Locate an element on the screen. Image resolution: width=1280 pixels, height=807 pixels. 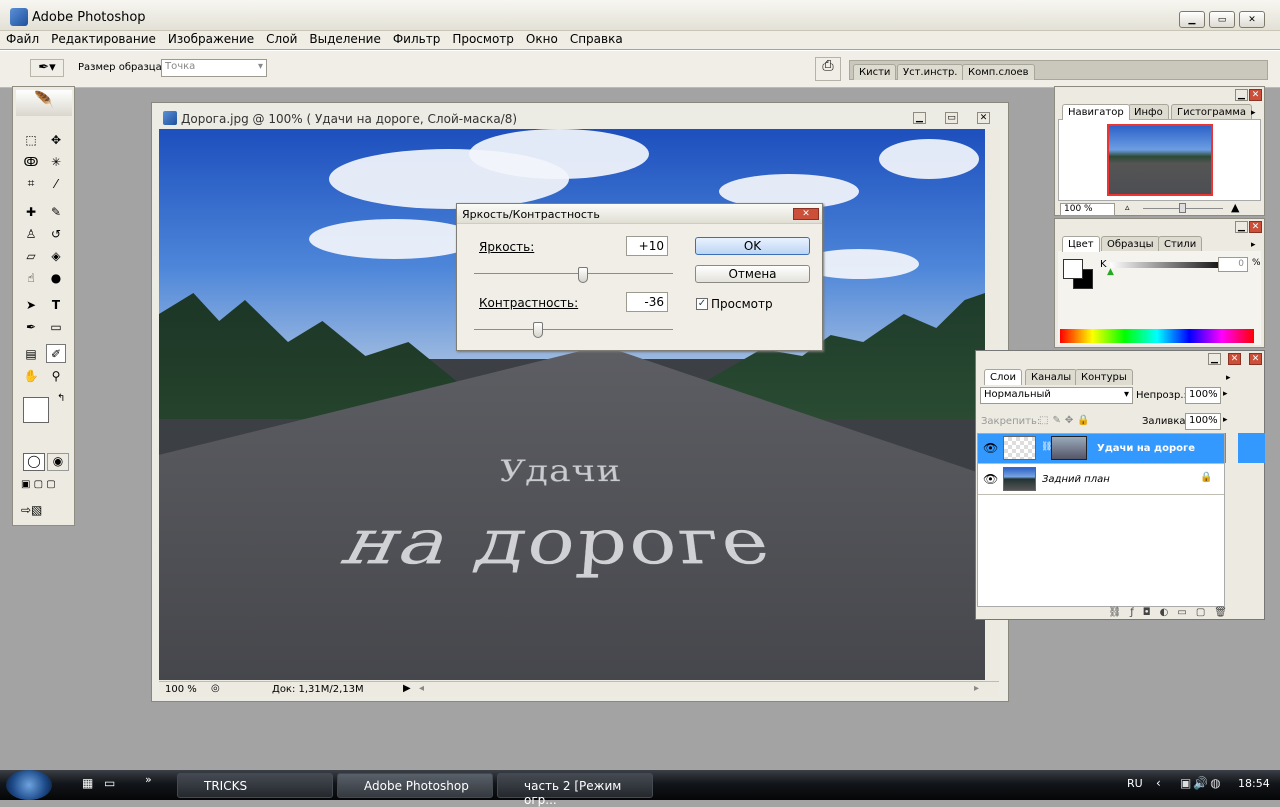
k-value-input: 0 is located at coordinates (1233, 264).